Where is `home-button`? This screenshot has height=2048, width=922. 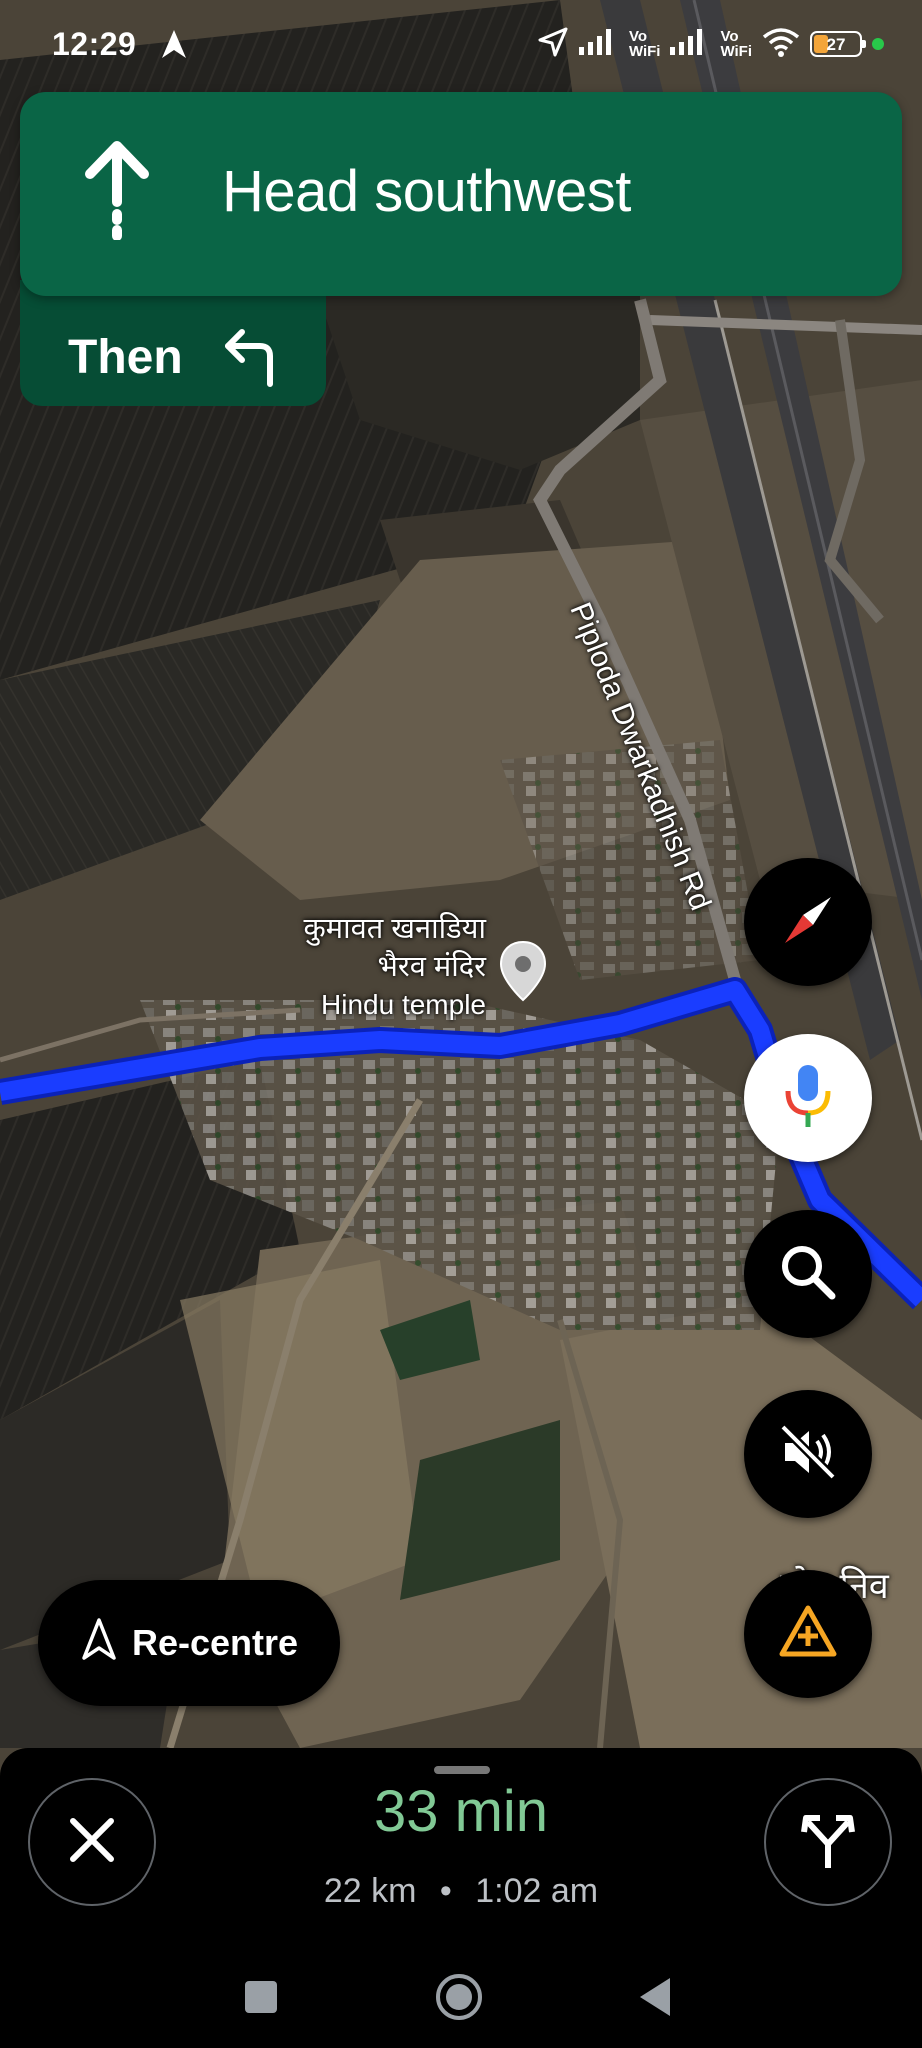
home-button is located at coordinates (459, 1997).